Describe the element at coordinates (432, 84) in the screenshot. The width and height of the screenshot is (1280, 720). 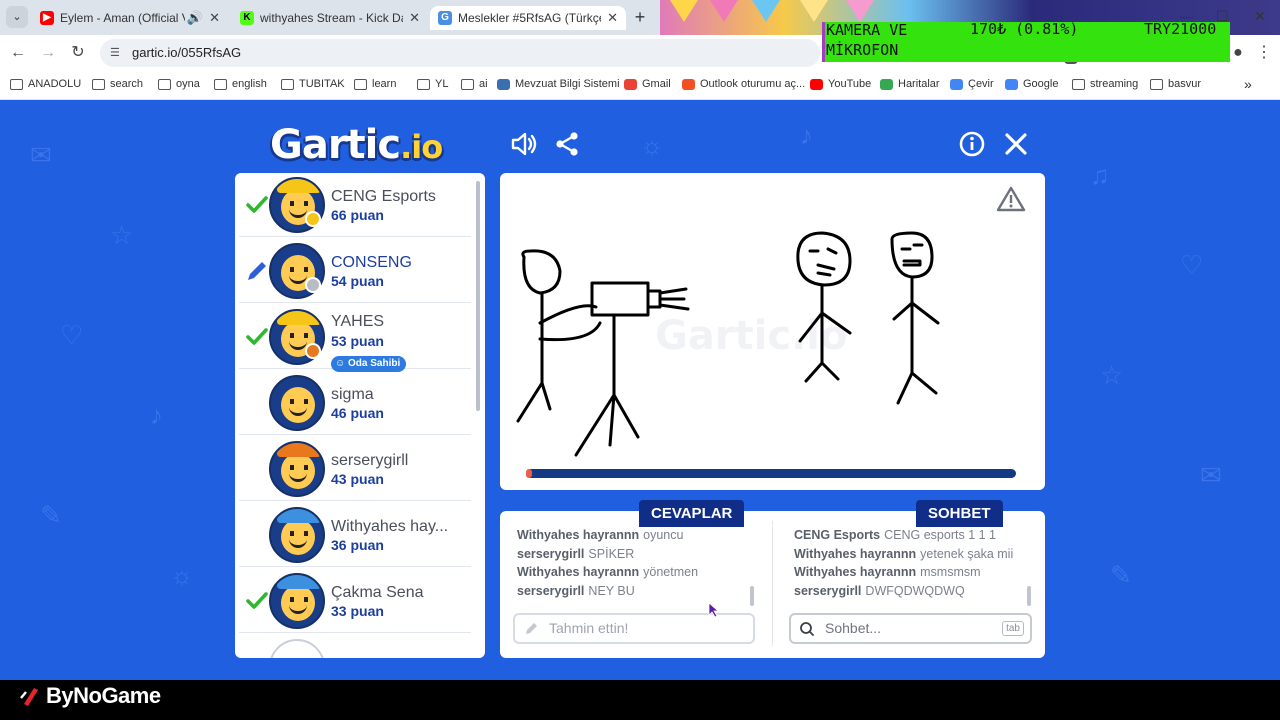
I see `bookmark-yl: YL` at that location.